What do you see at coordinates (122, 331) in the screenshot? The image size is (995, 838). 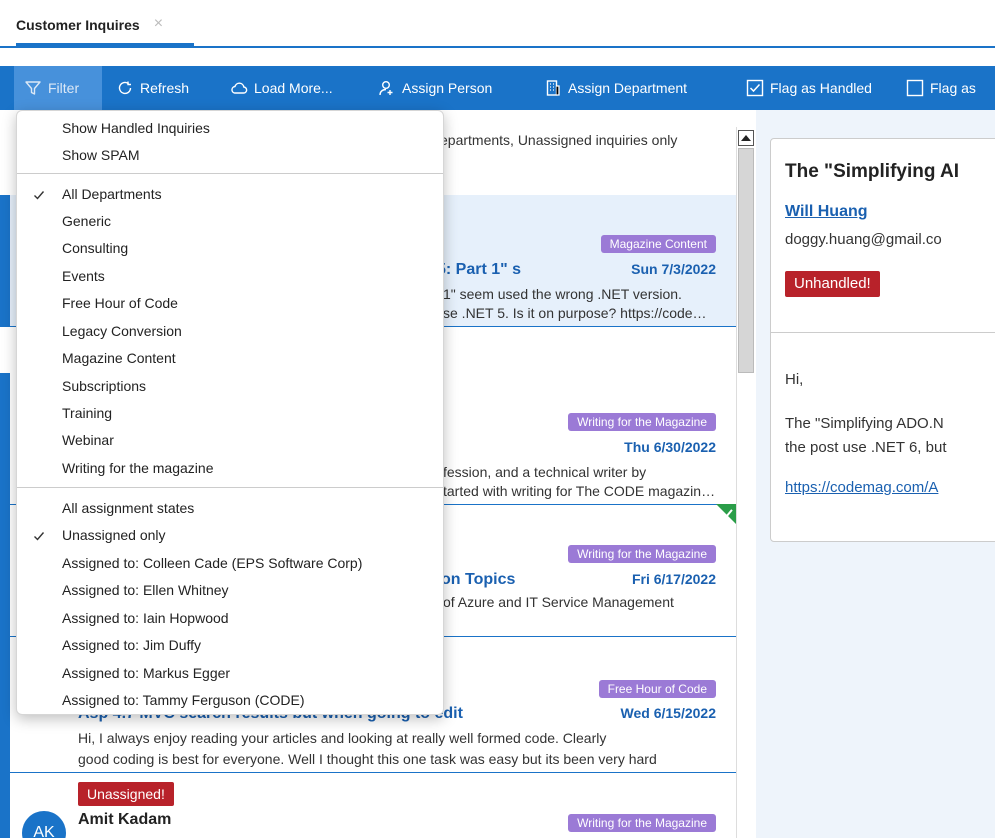 I see `menu-item-legacy-conversion: Legacy Conversion` at bounding box center [122, 331].